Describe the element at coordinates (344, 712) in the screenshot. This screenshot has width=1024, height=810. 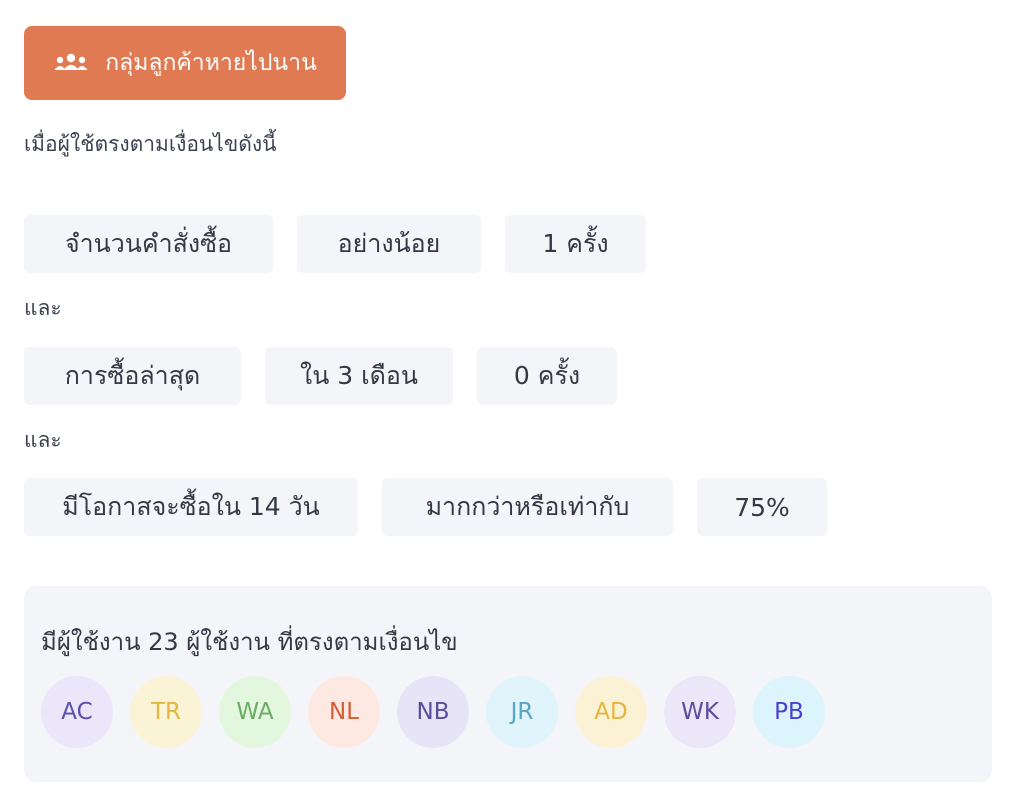
I see `avatar: NL` at that location.